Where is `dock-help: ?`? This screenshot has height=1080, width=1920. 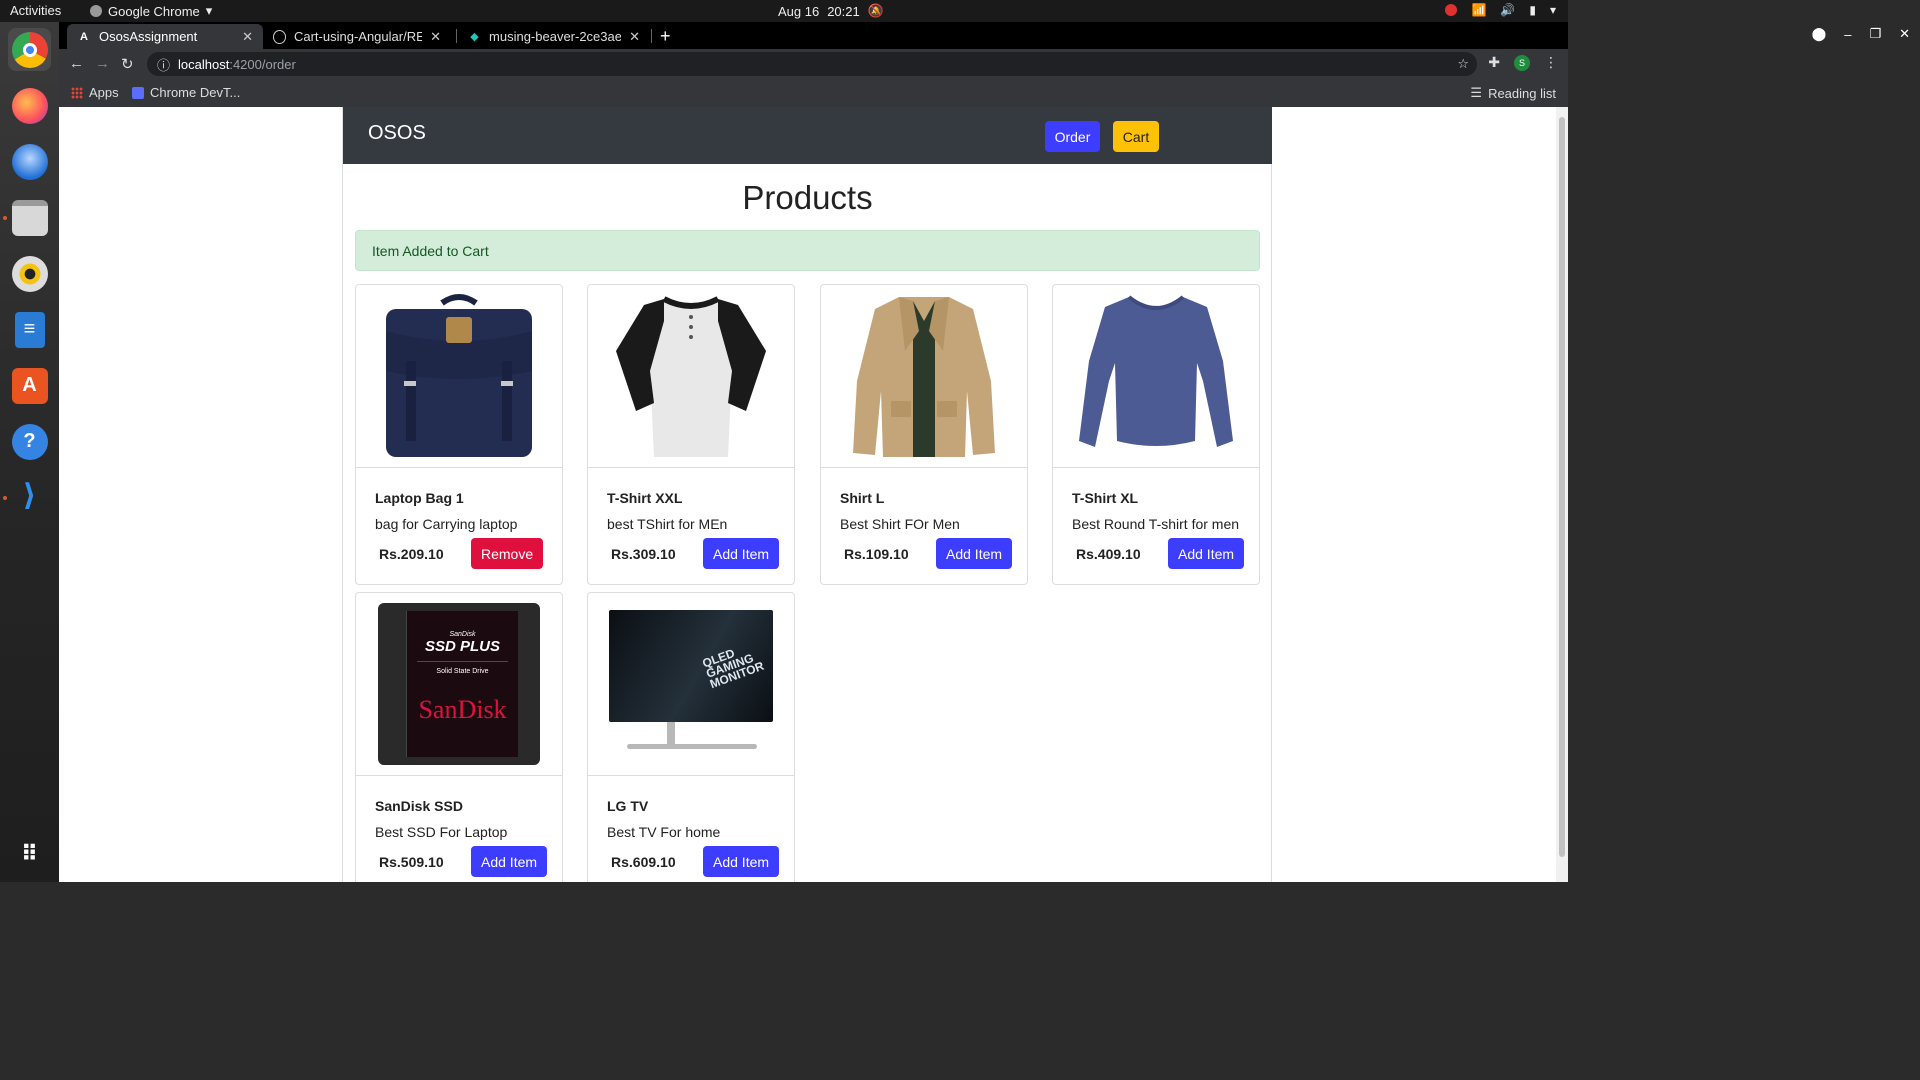 dock-help: ? is located at coordinates (29, 441).